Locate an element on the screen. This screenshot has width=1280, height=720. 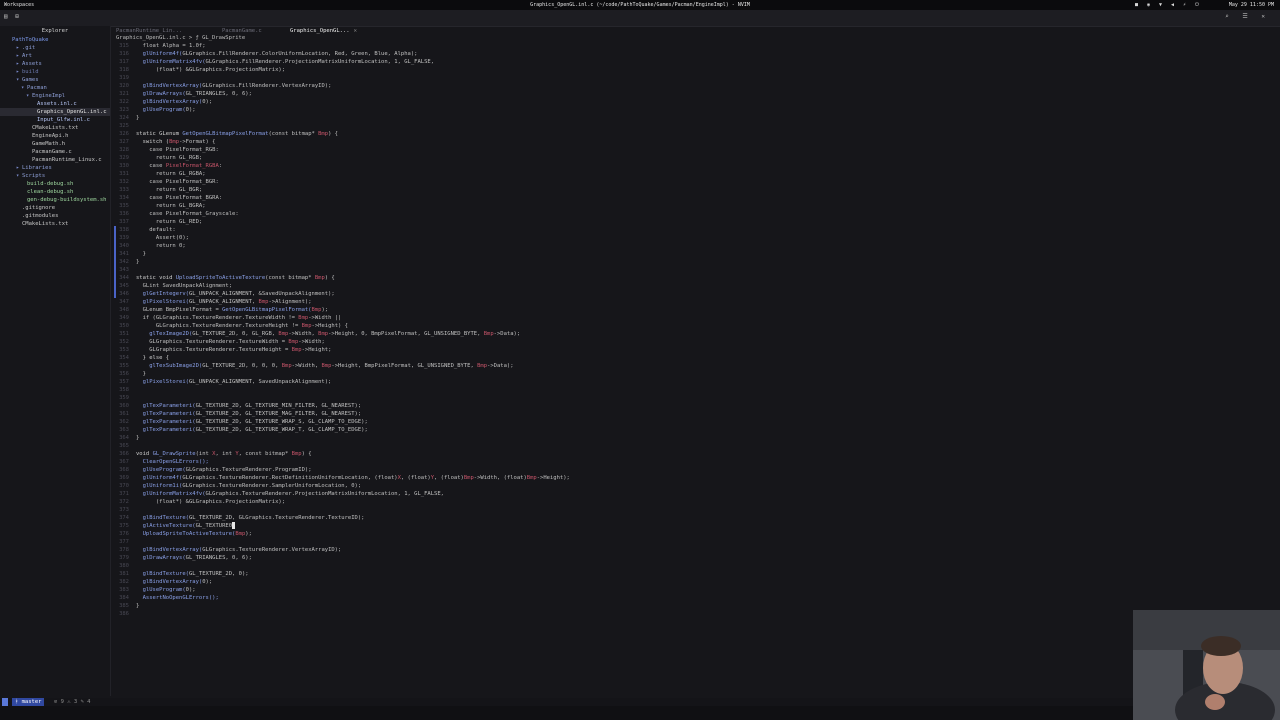
code-line: 333 return GL_BGR; is located at coordinates (157, 190).